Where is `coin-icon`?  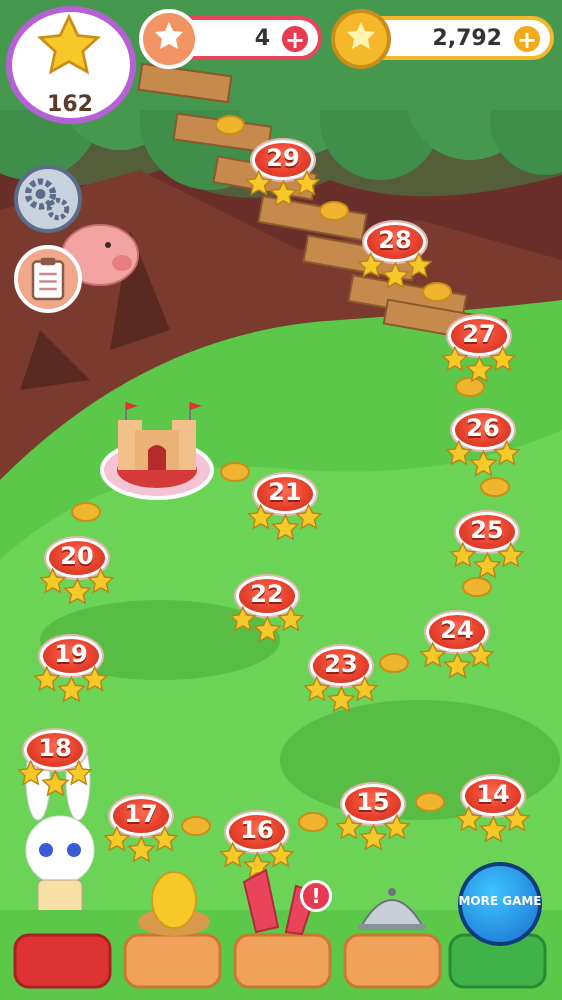
coin-icon is located at coordinates (361, 39).